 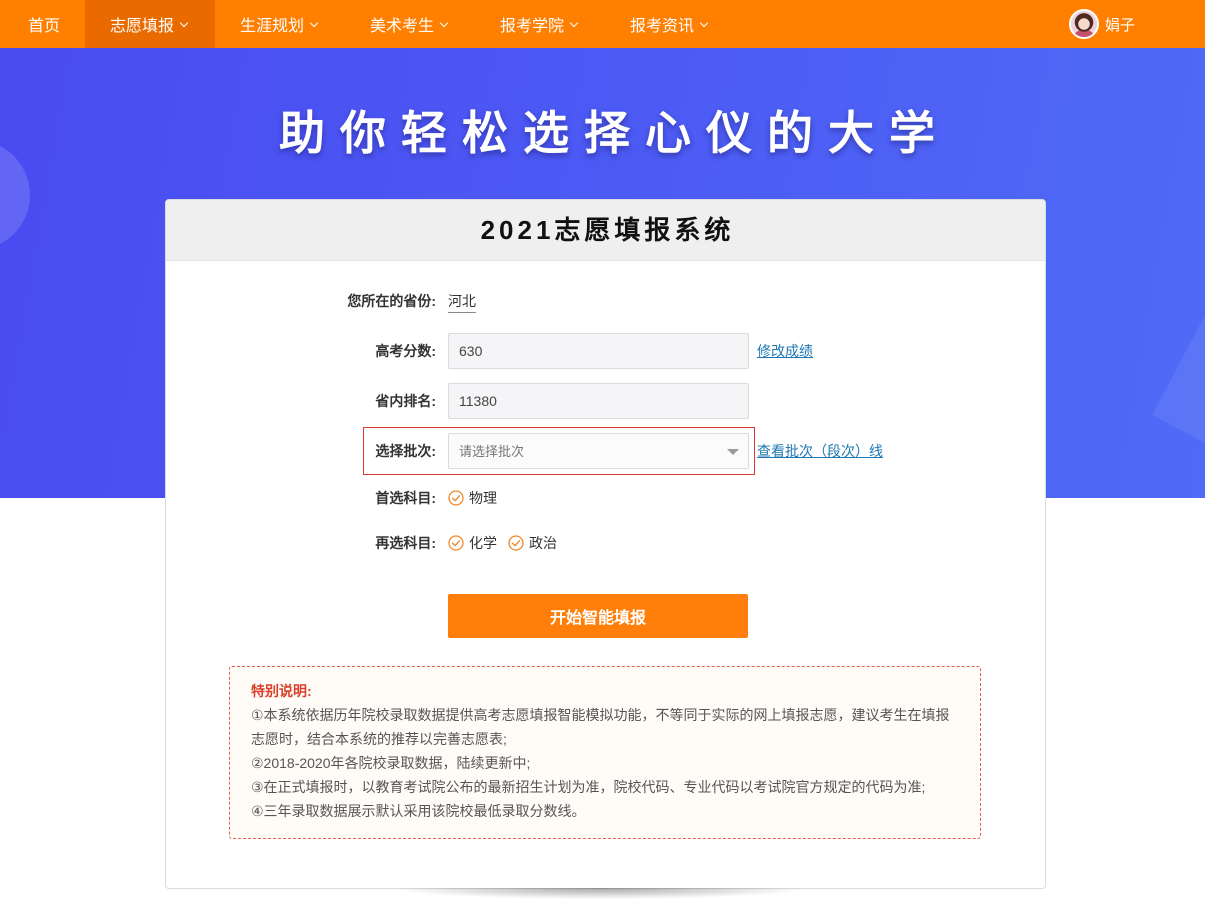 I want to click on nav-item-home: 首页, so click(x=44, y=24).